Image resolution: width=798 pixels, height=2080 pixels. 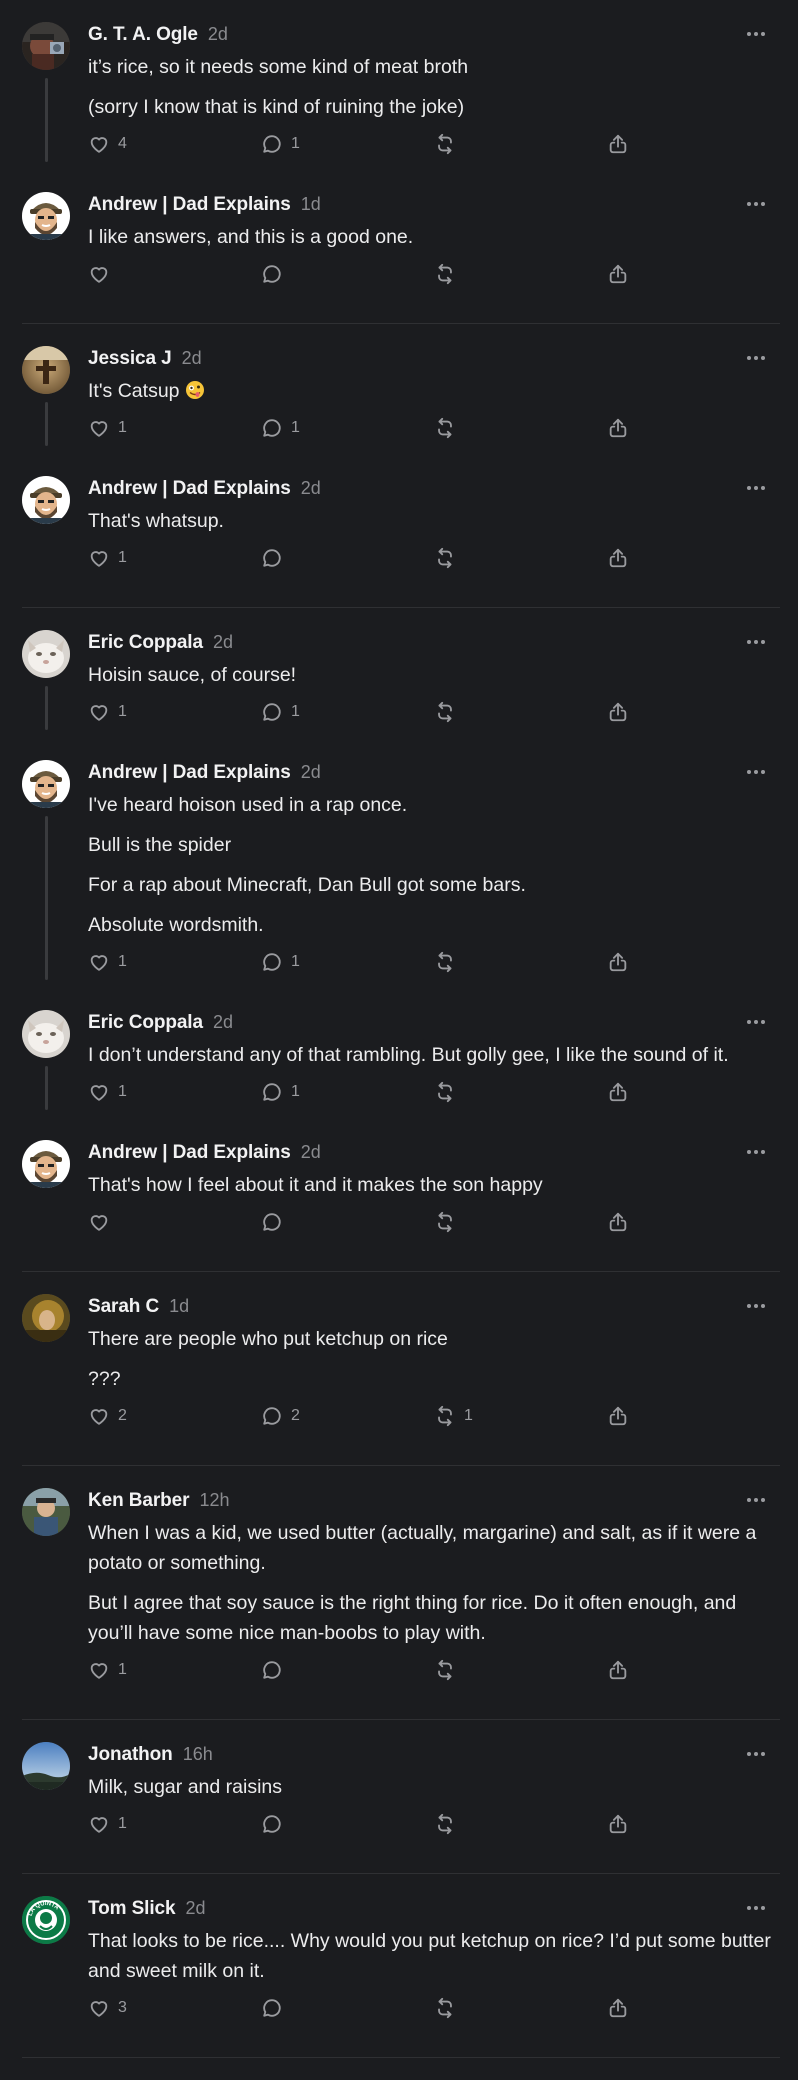 I want to click on like-button: 4, so click(x=174, y=144).